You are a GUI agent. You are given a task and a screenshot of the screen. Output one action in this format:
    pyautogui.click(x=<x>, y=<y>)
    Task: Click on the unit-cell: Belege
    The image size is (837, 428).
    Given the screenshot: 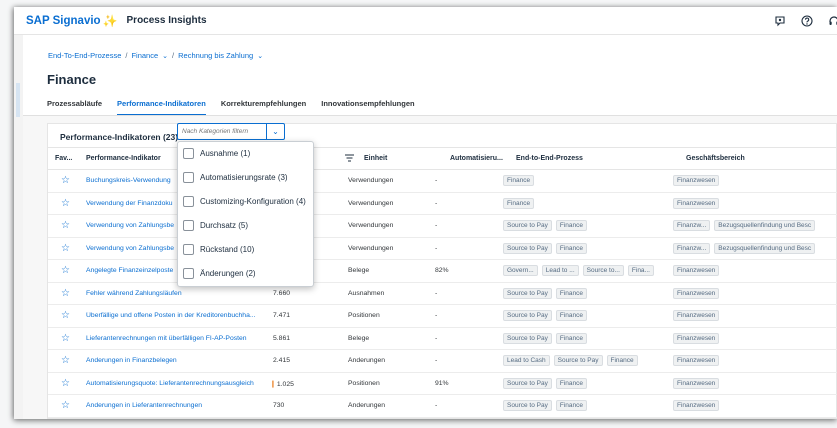 What is the action you would take?
    pyautogui.click(x=359, y=270)
    